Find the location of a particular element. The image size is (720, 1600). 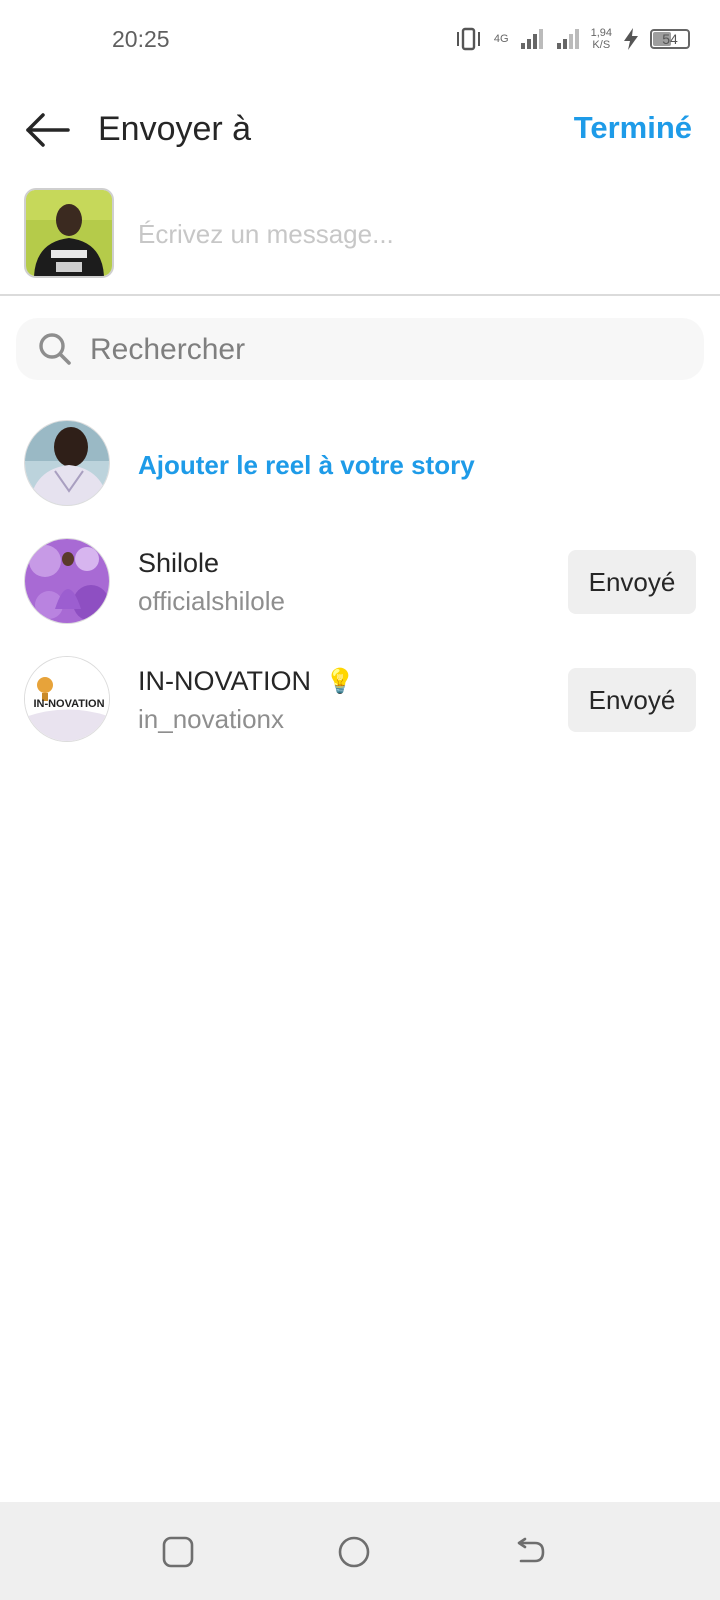

home-button is located at coordinates (354, 1552).